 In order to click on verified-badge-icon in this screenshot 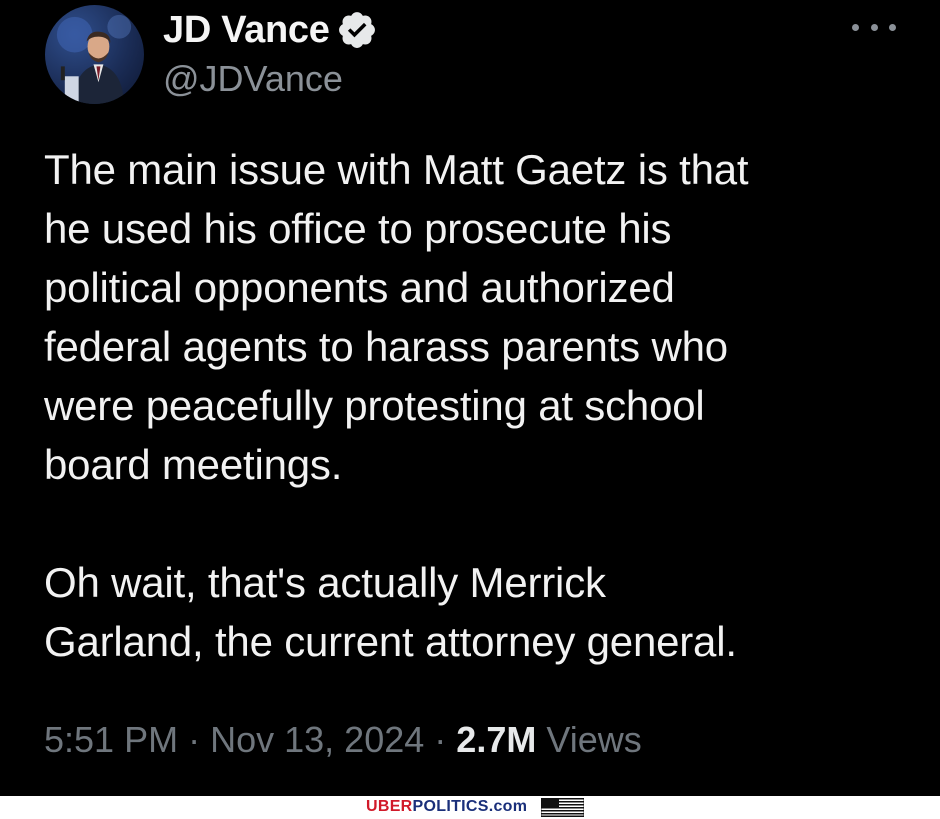, I will do `click(356, 30)`.